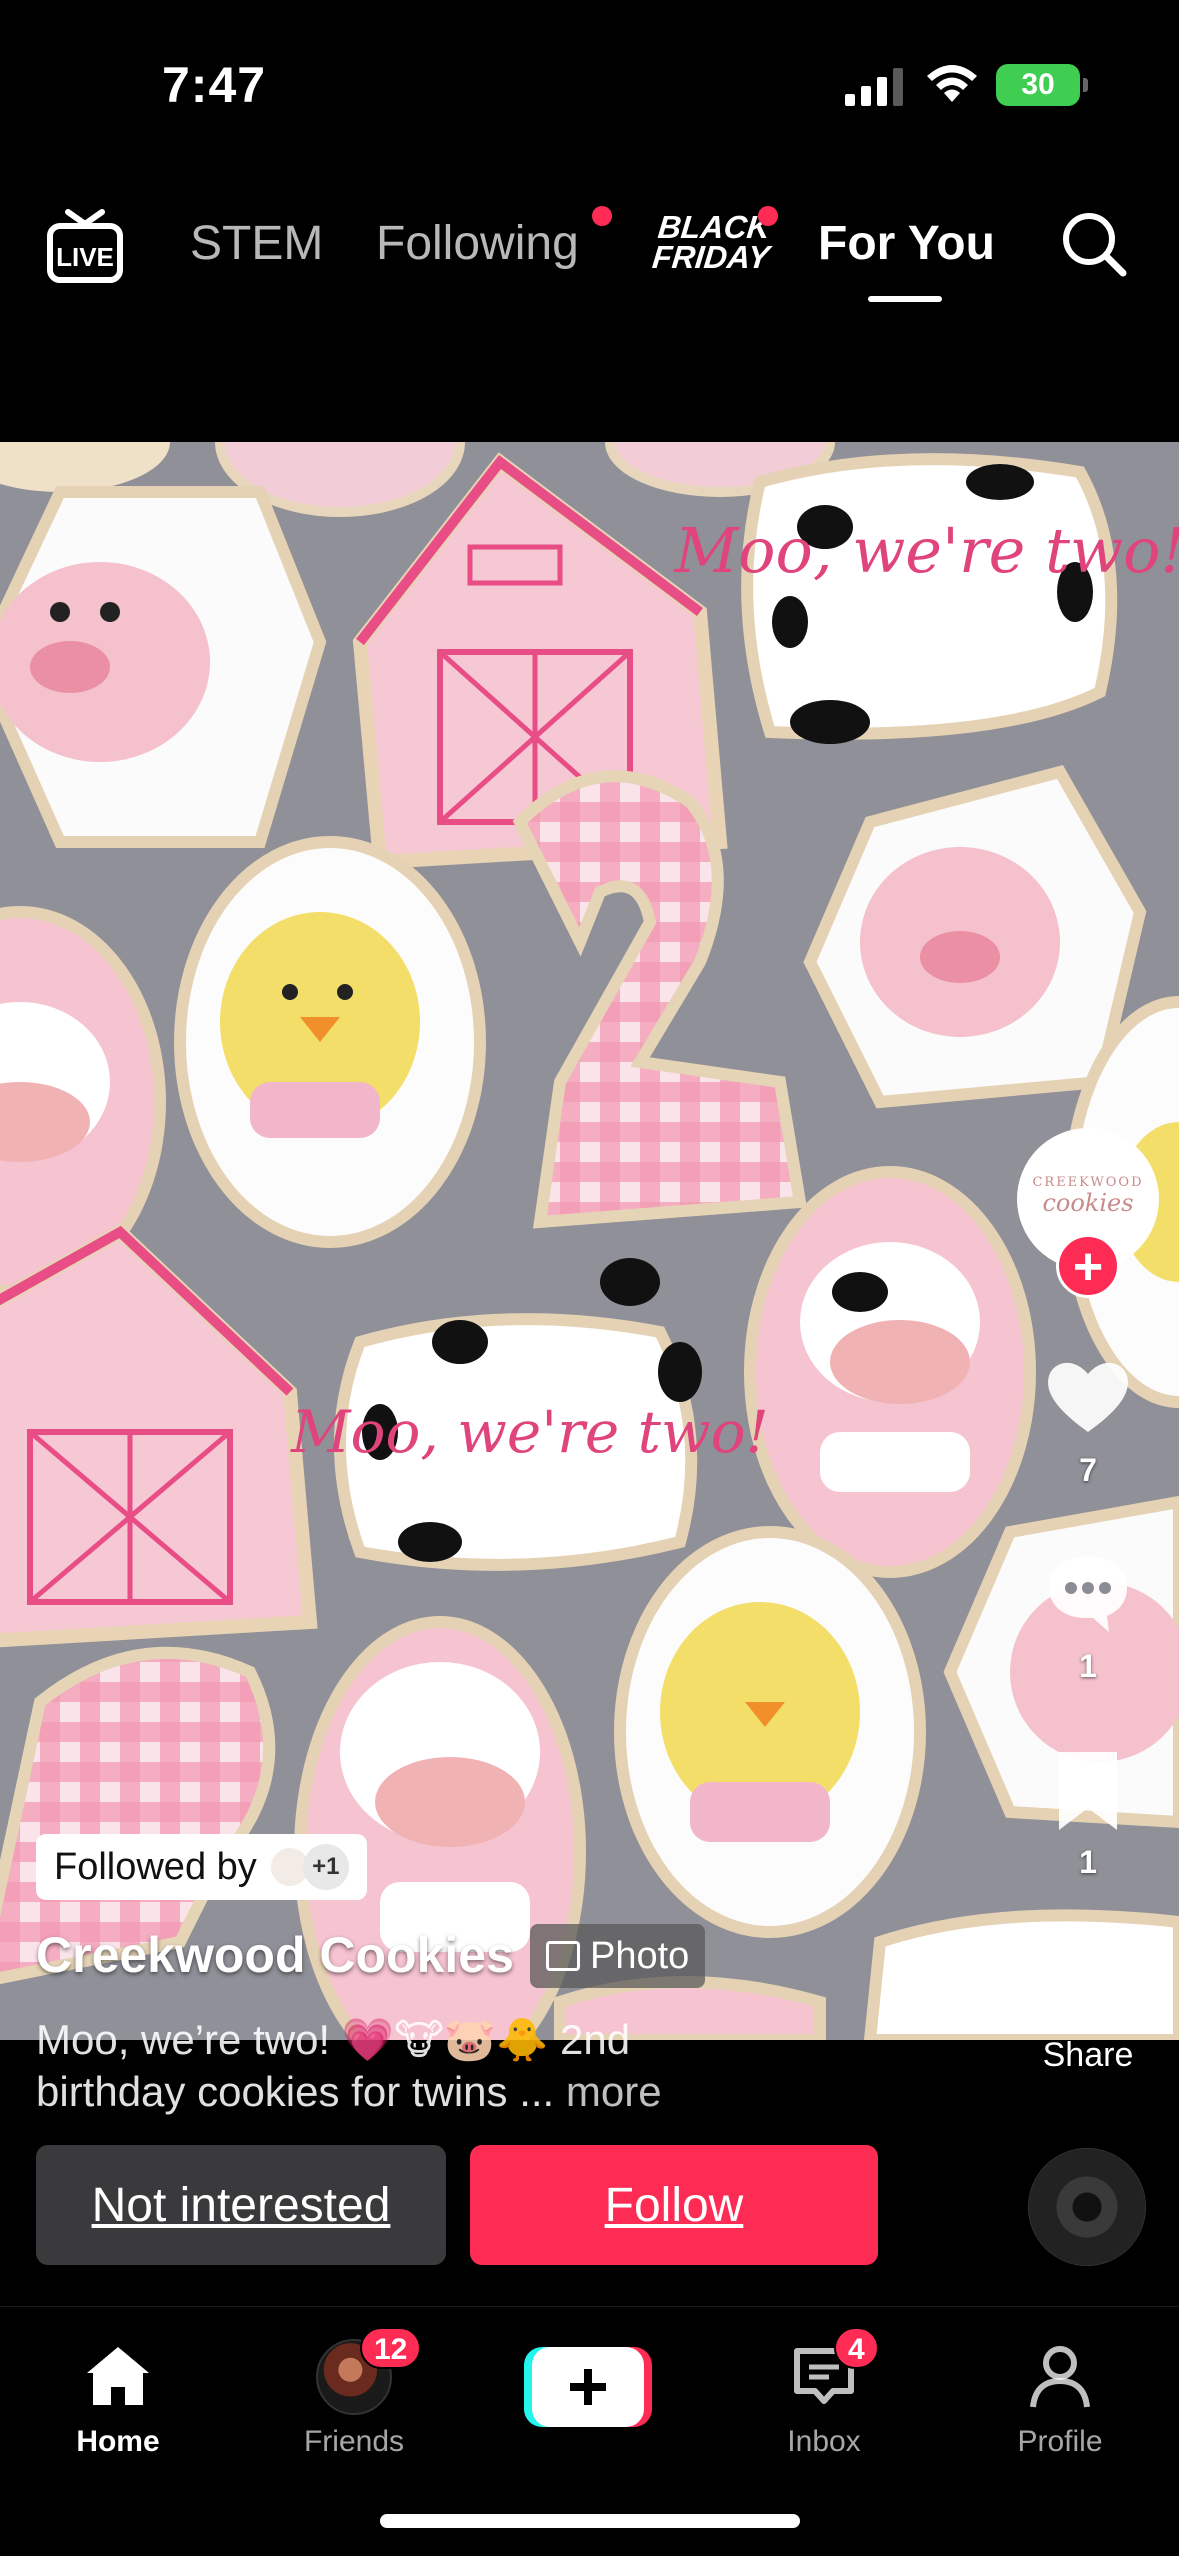 The height and width of the screenshot is (2556, 1179). What do you see at coordinates (589, 246) in the screenshot?
I see `top-nav: LIVE STEM Following BLACK FRIDAY For You` at bounding box center [589, 246].